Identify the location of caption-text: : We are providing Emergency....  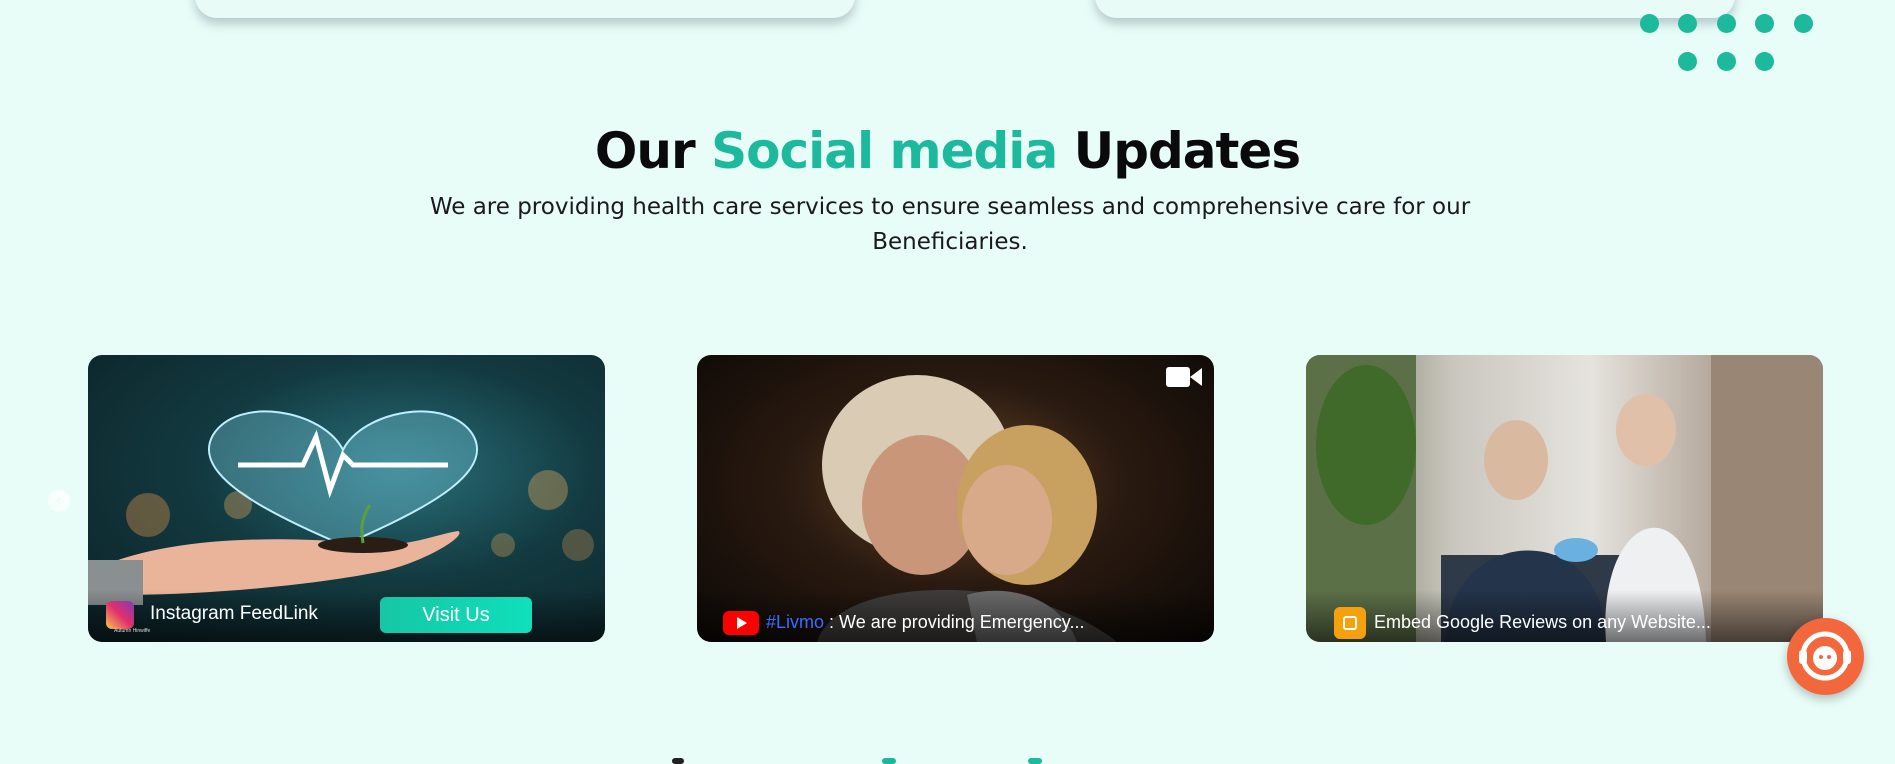
(954, 622).